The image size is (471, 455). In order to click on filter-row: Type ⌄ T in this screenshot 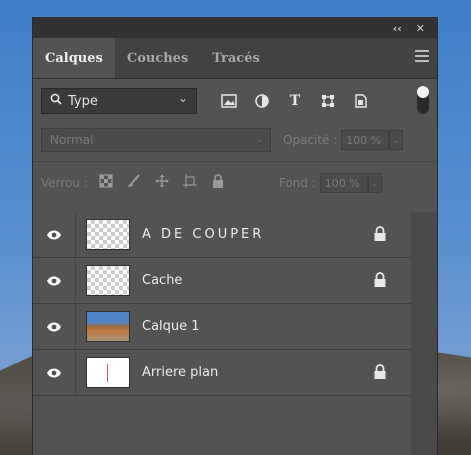, I will do `click(235, 101)`.